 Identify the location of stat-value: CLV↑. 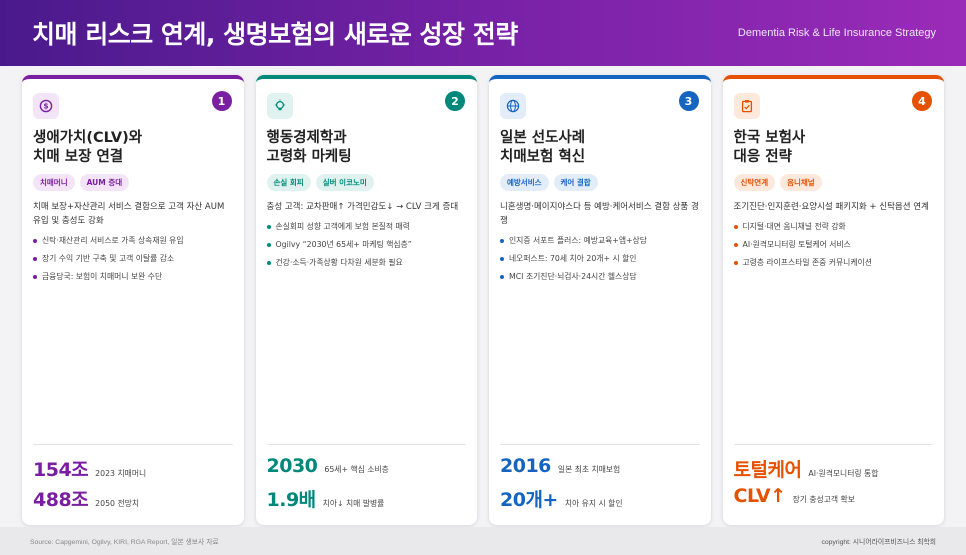
(760, 496).